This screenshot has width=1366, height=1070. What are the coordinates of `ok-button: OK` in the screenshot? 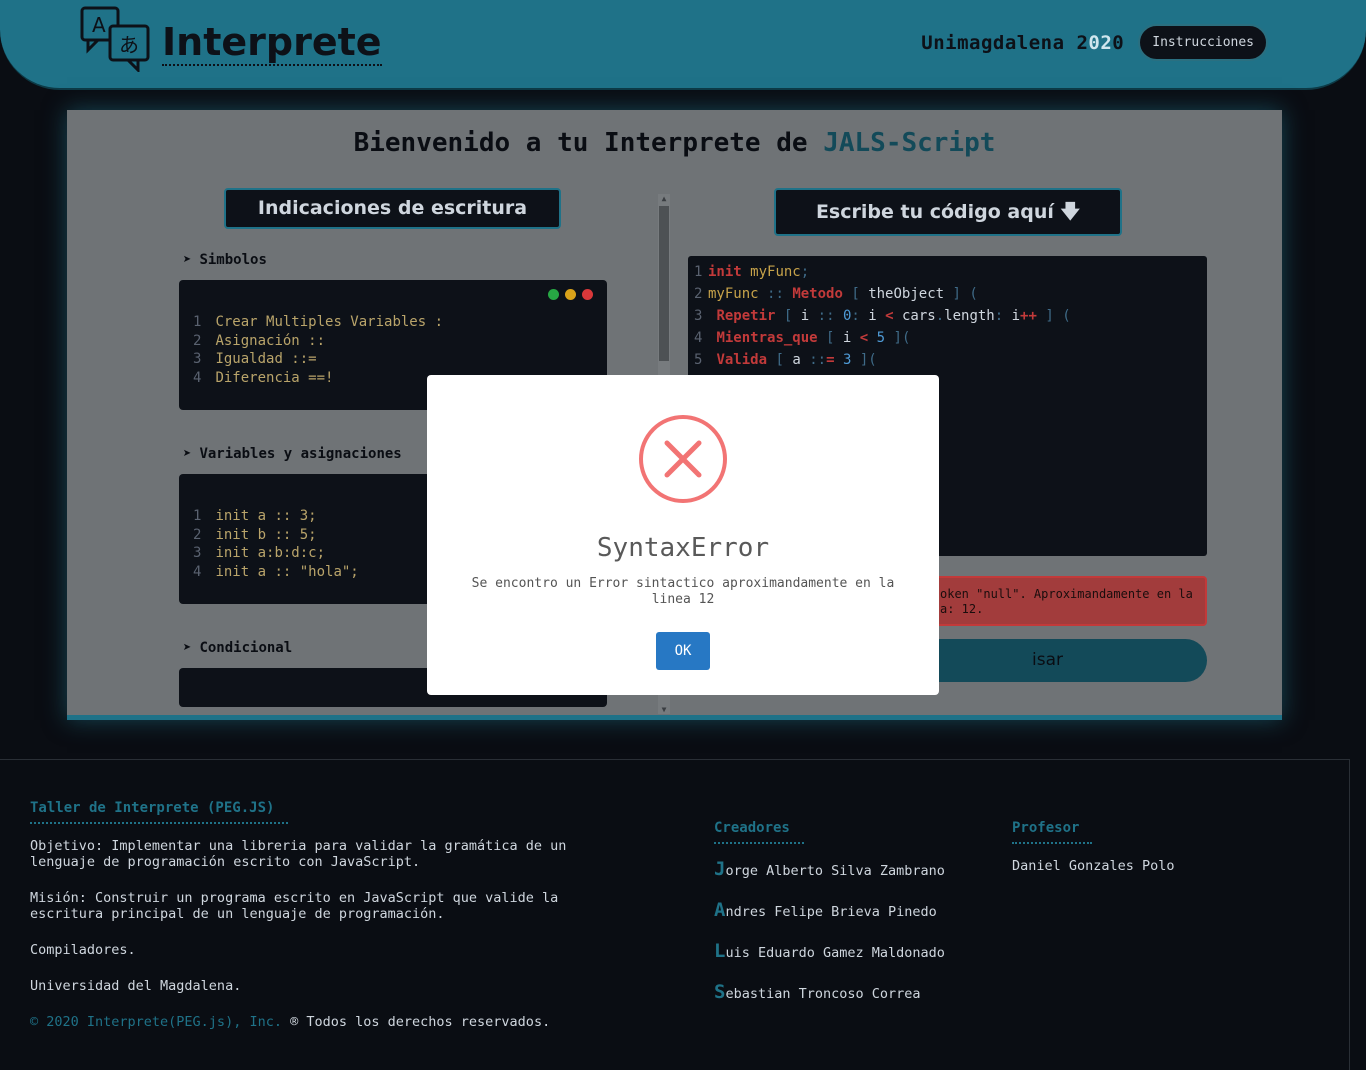 It's located at (683, 651).